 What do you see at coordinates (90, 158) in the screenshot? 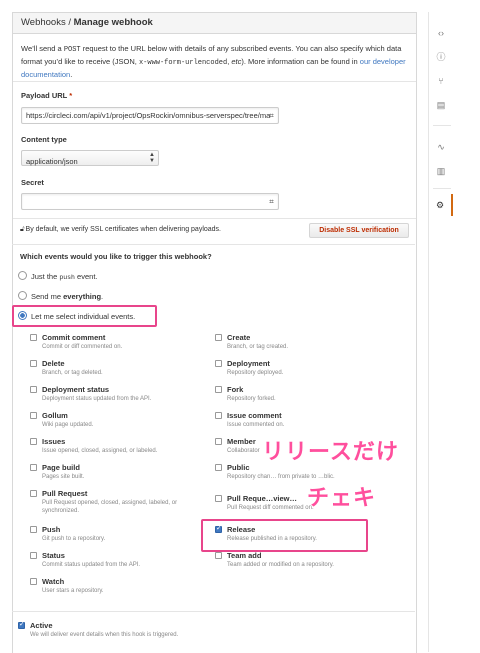
I see `content-type-select: application/json ▲ ▼` at bounding box center [90, 158].